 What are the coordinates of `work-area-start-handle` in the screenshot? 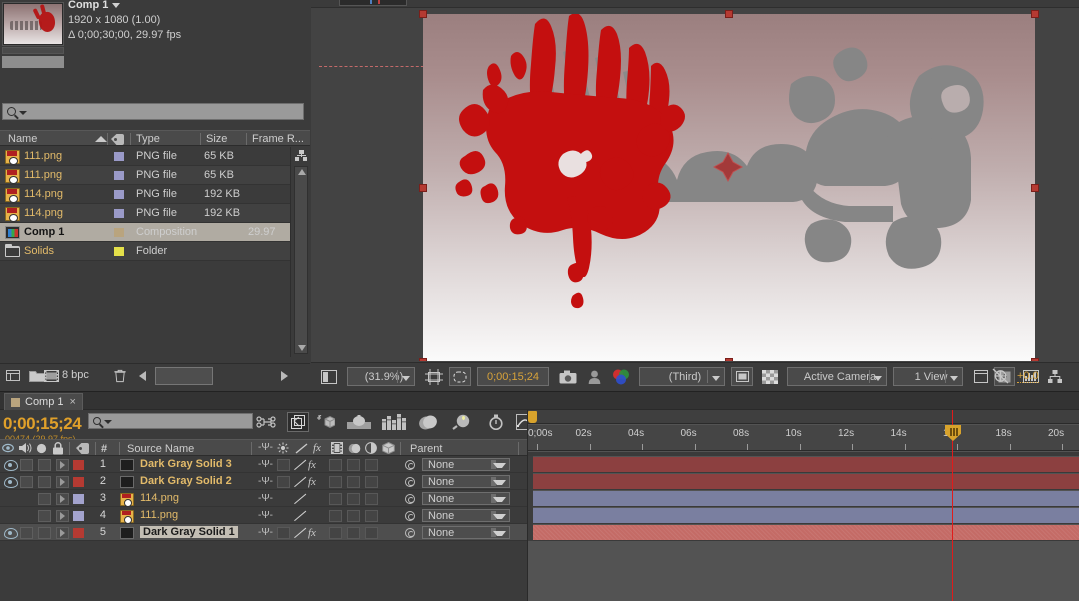 It's located at (532, 417).